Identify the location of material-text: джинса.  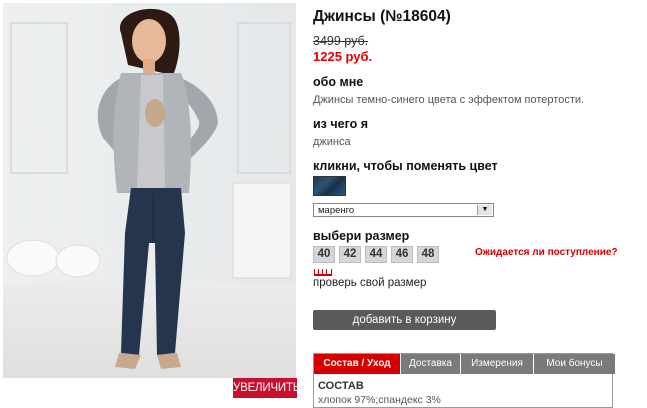
(332, 142).